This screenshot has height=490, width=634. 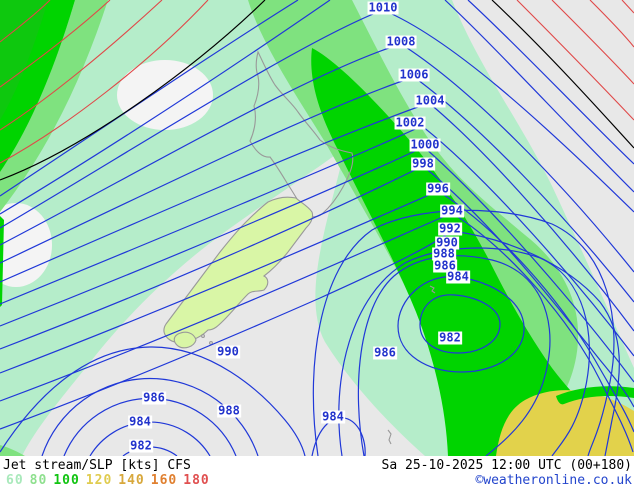 I want to click on legend-value: 120, so click(x=99, y=480).